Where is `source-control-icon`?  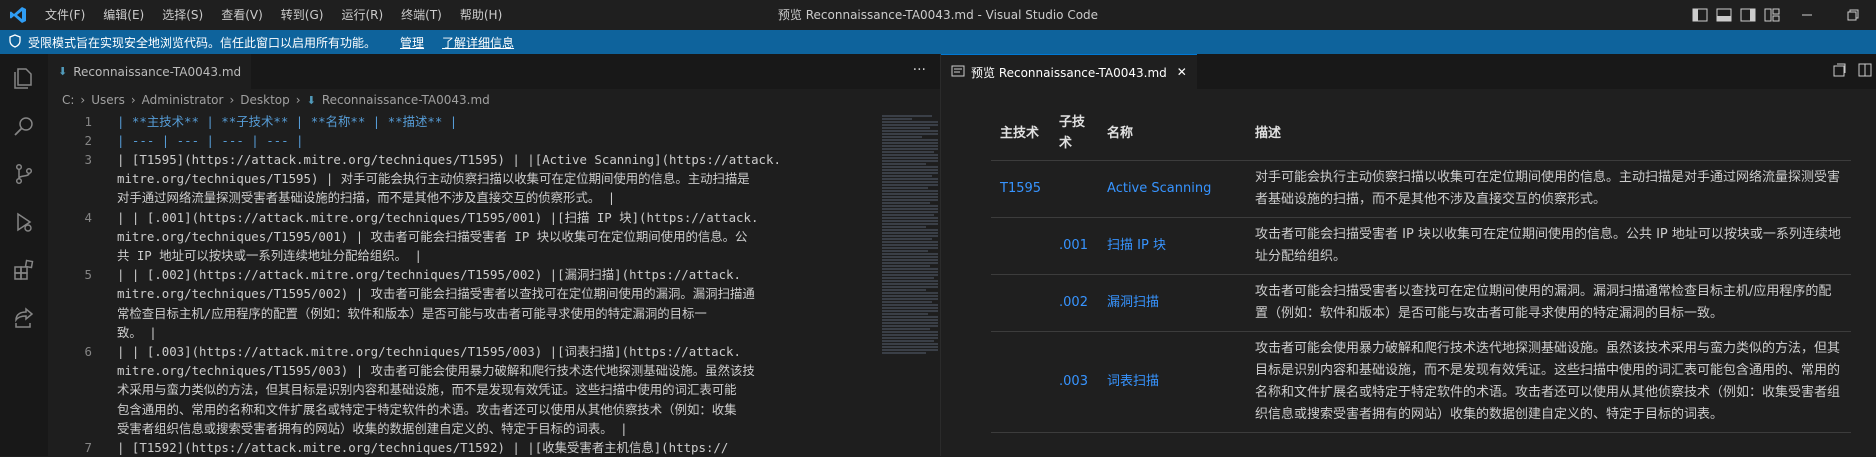 source-control-icon is located at coordinates (24, 174).